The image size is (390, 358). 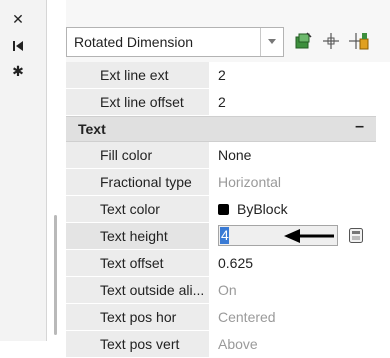 What do you see at coordinates (224, 235) in the screenshot?
I see `selected-value: 4` at bounding box center [224, 235].